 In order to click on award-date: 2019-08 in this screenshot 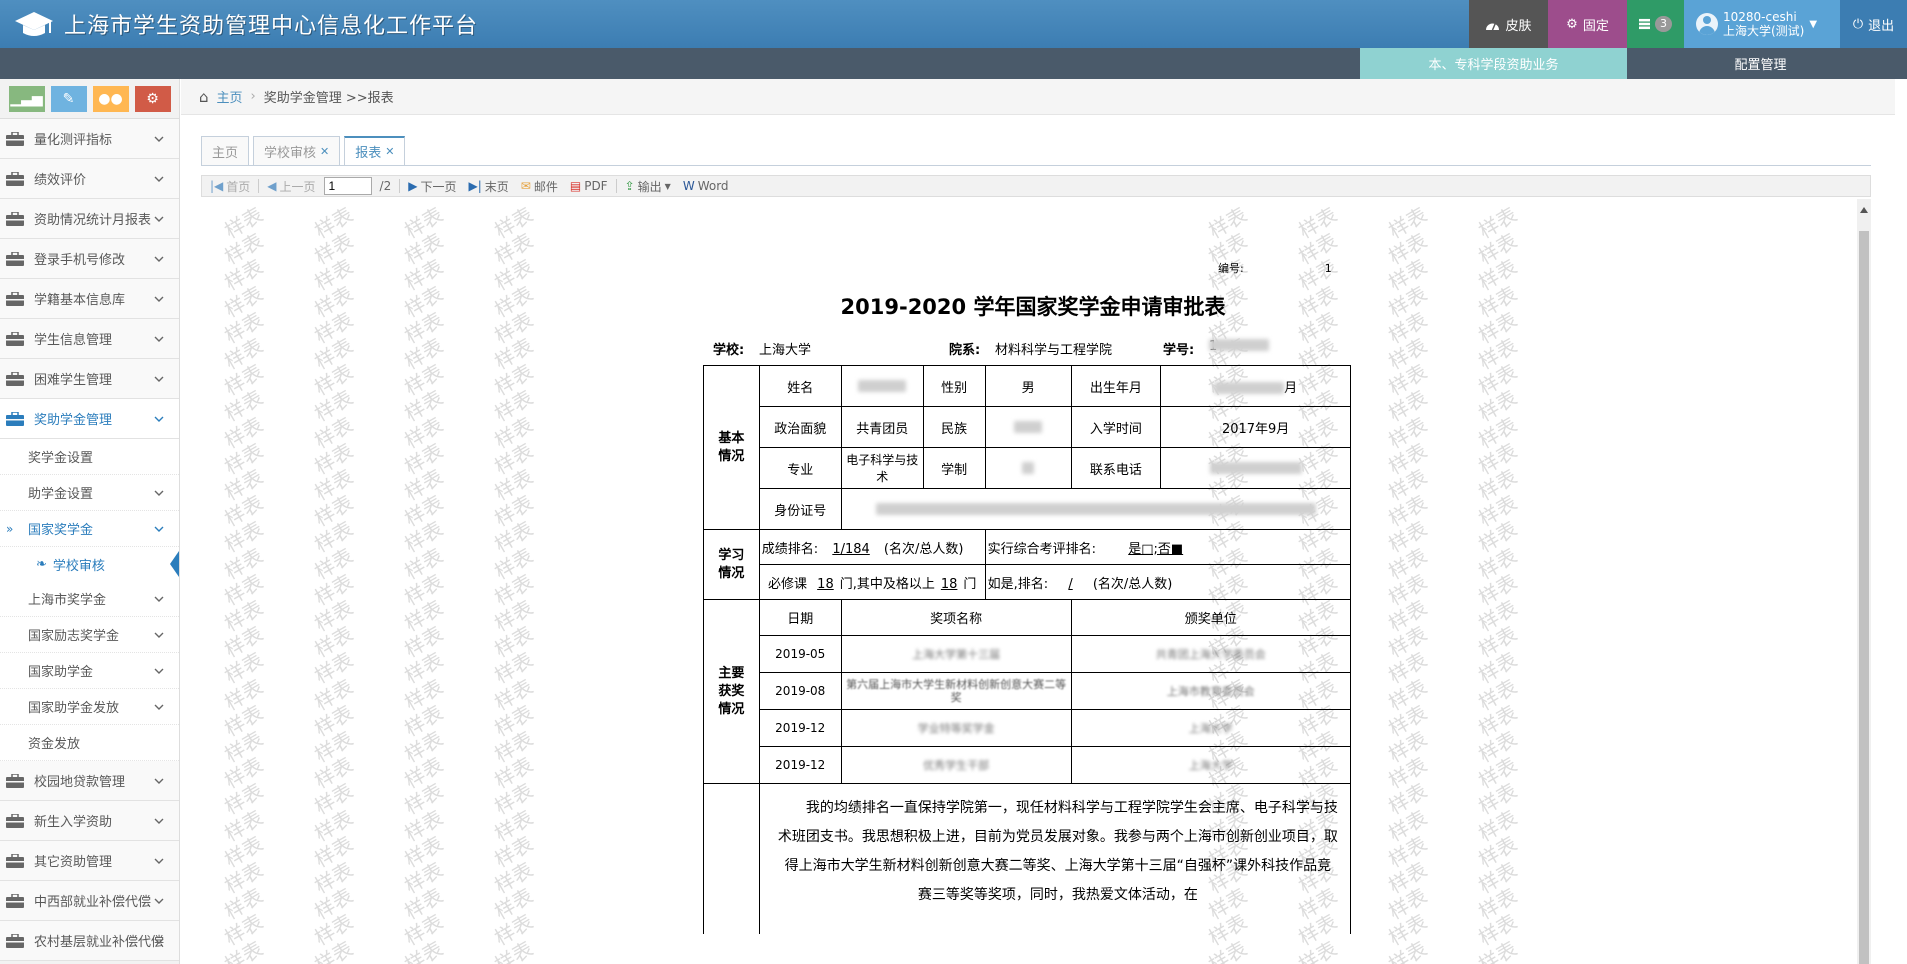, I will do `click(800, 691)`.